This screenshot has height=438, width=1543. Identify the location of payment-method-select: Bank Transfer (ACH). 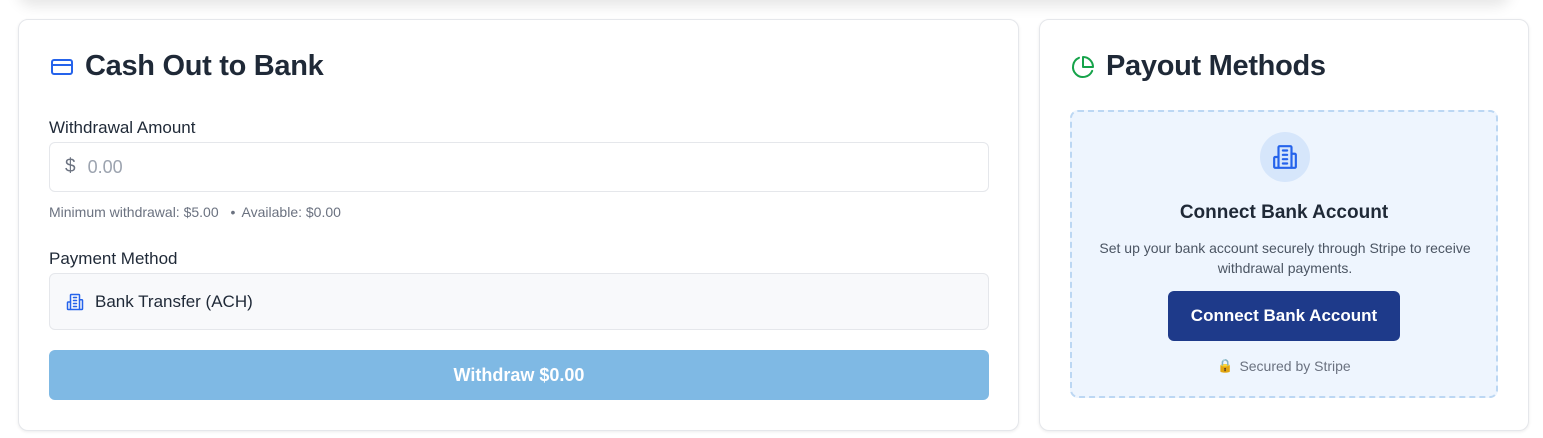
(519, 301).